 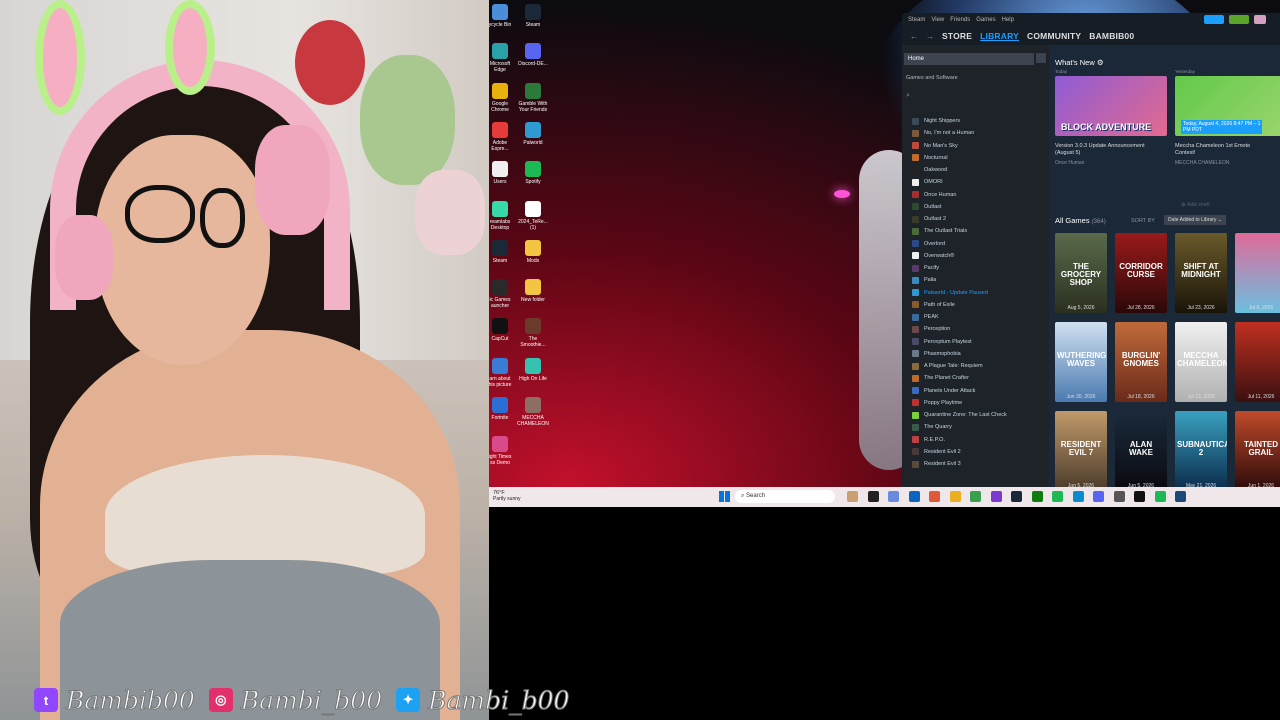 I want to click on start-menu-icon, so click(x=724, y=496).